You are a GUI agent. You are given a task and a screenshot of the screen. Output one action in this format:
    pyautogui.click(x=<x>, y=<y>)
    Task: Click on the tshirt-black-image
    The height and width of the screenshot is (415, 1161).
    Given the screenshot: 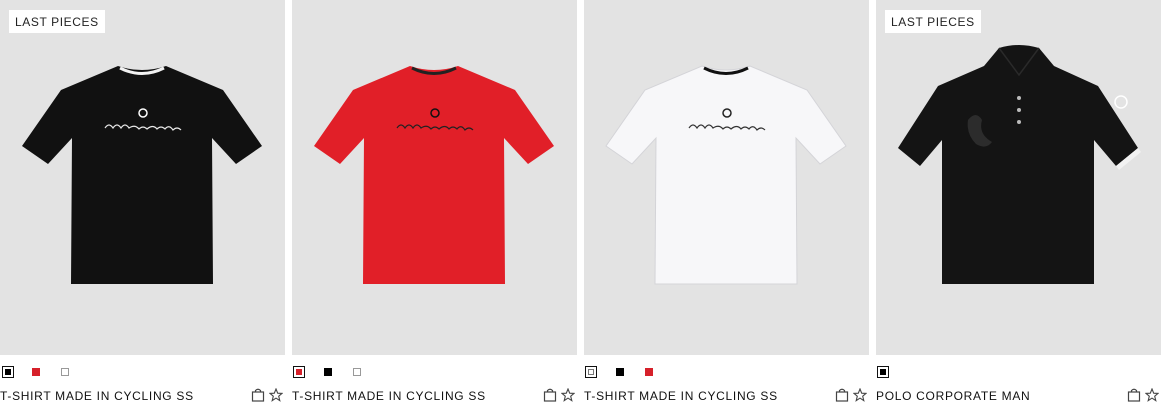 What is the action you would take?
    pyautogui.click(x=142, y=175)
    